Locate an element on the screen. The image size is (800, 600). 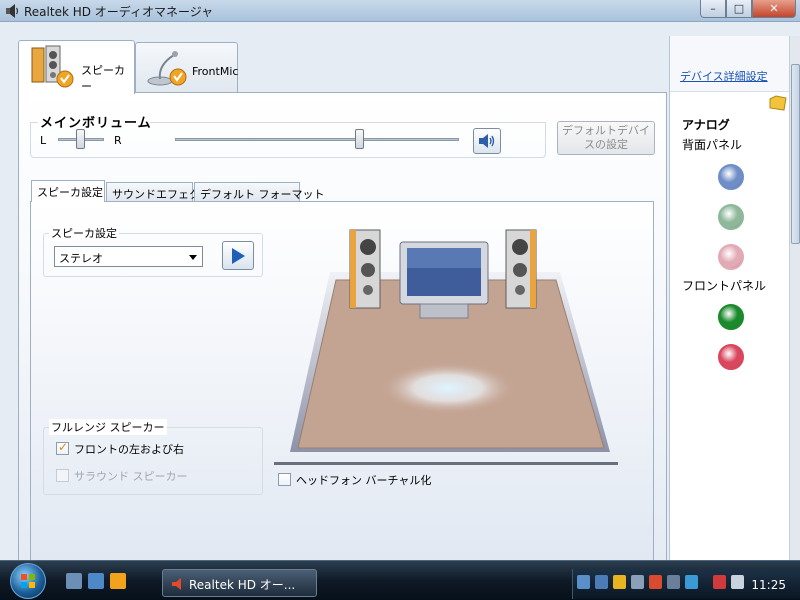
vertical-scrollbar is located at coordinates (794, 299).